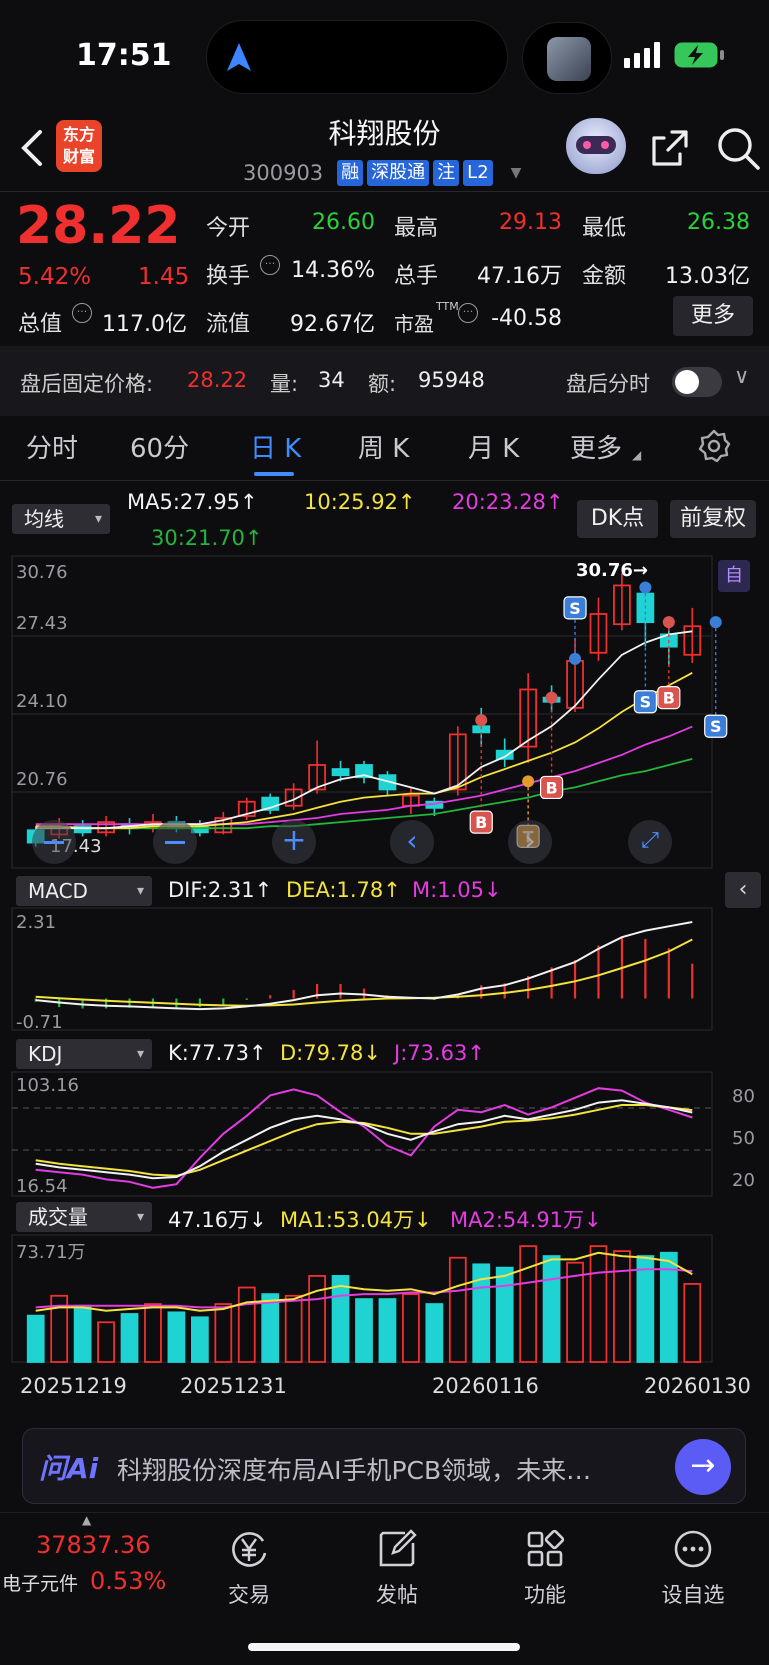 The height and width of the screenshot is (1665, 769). Describe the element at coordinates (330, 1053) in the screenshot. I see `kdj-d-legend: D:79.78↓` at that location.